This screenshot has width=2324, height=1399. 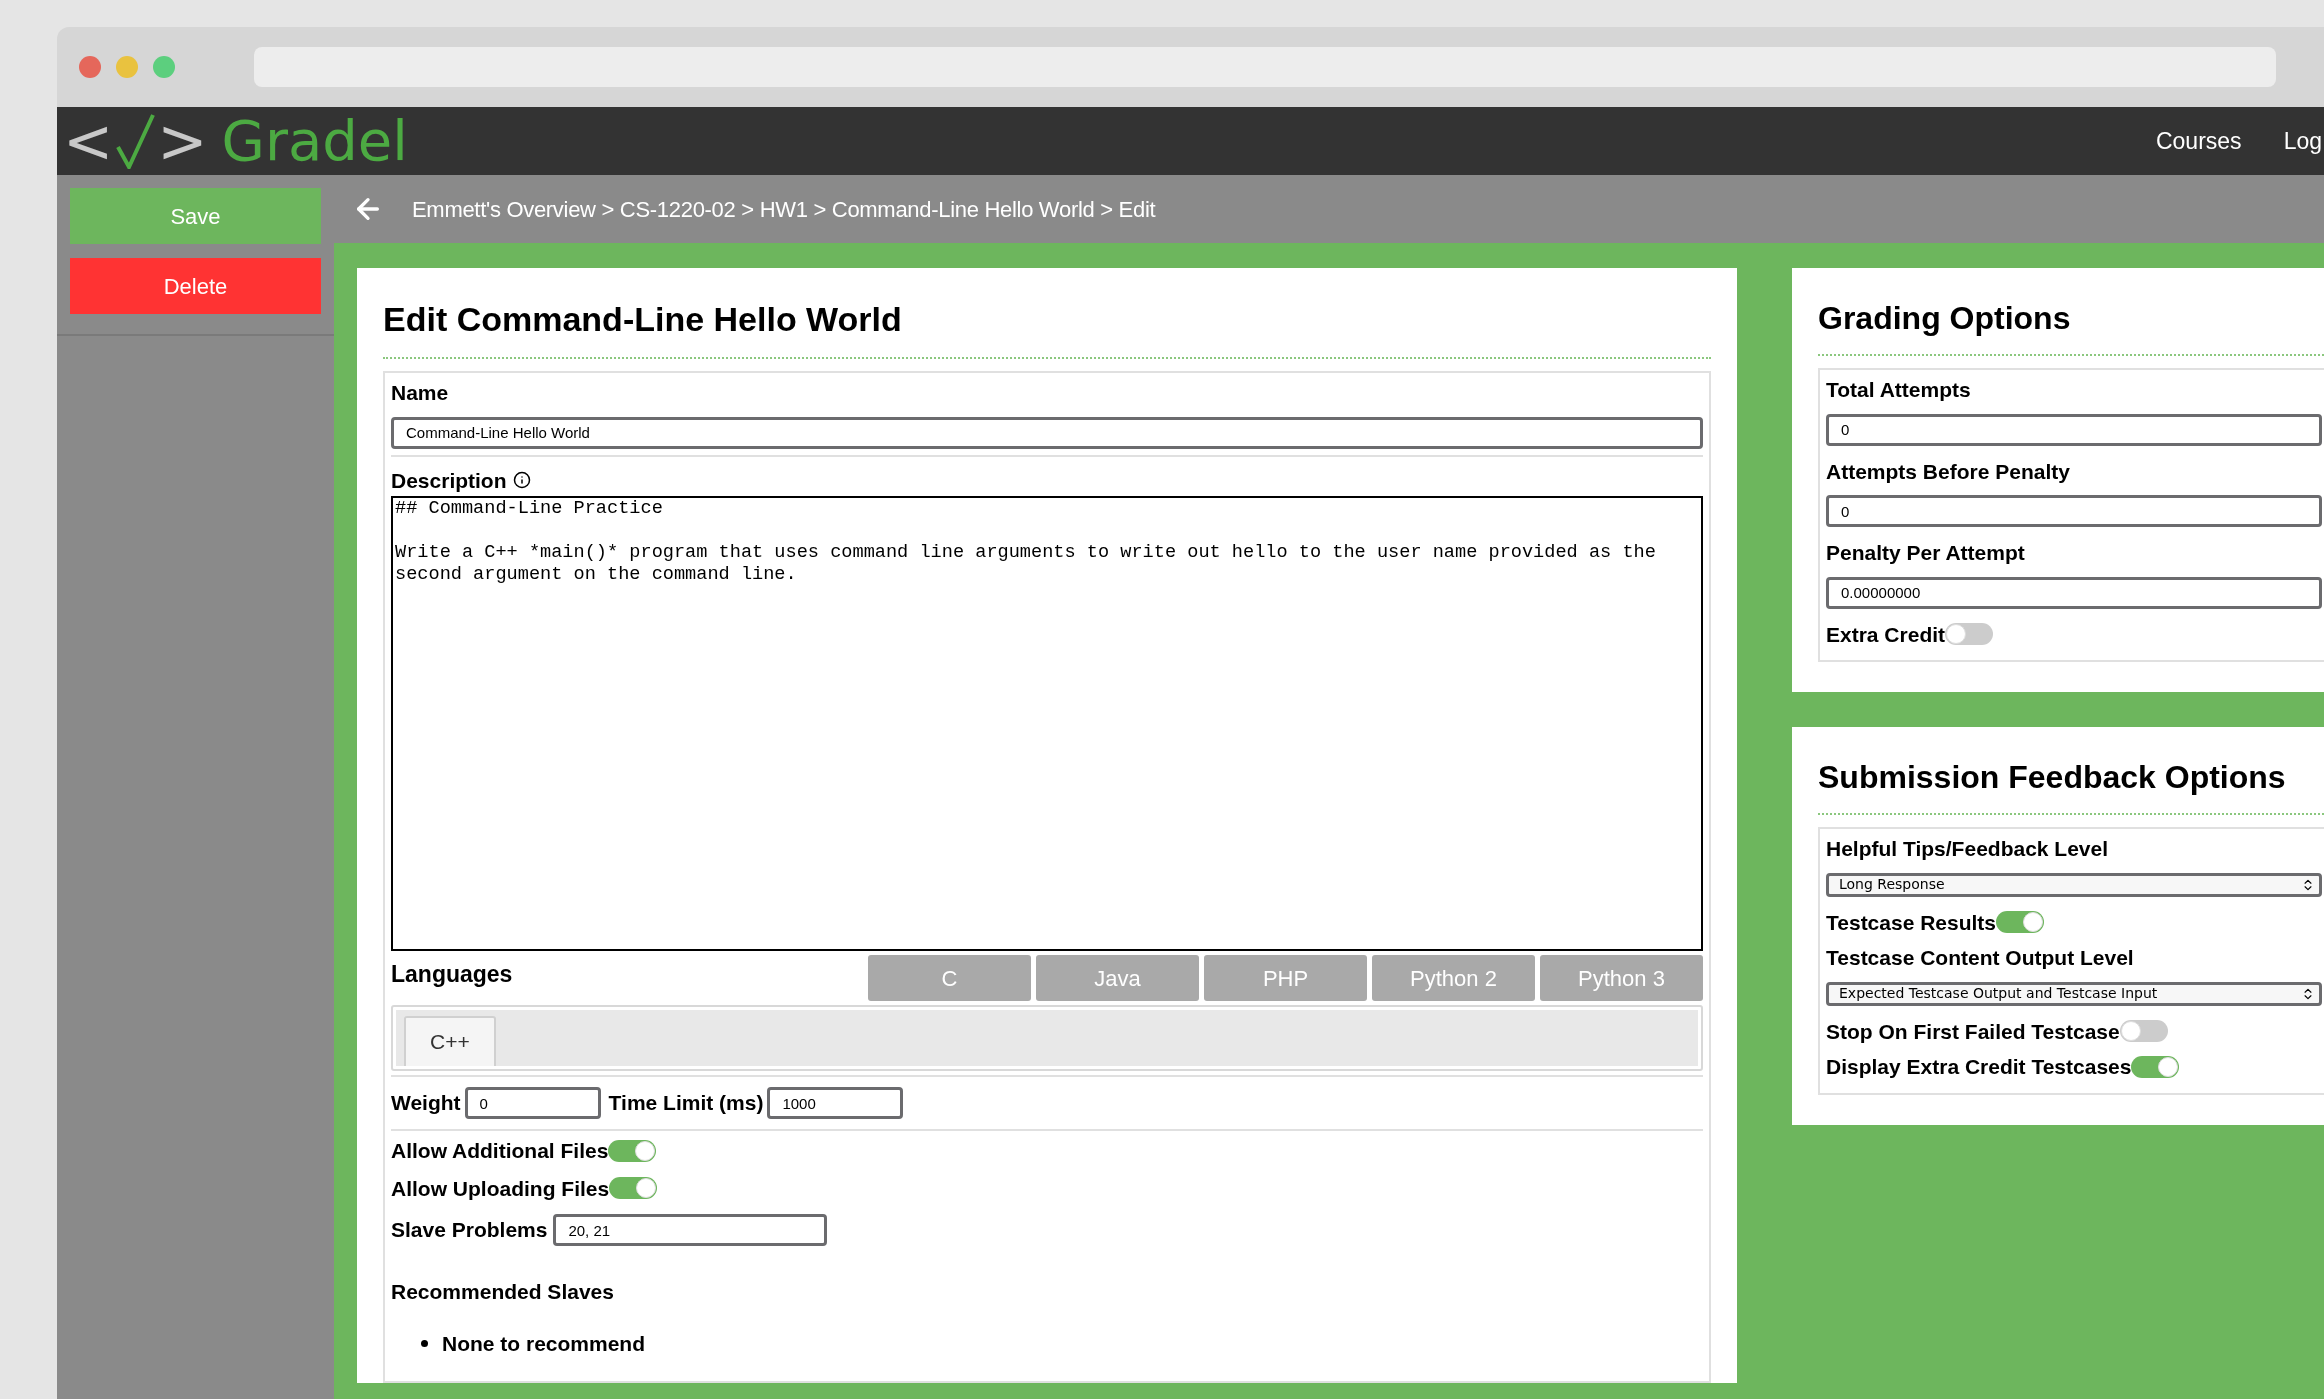 I want to click on bullet-icon, so click(x=424, y=1343).